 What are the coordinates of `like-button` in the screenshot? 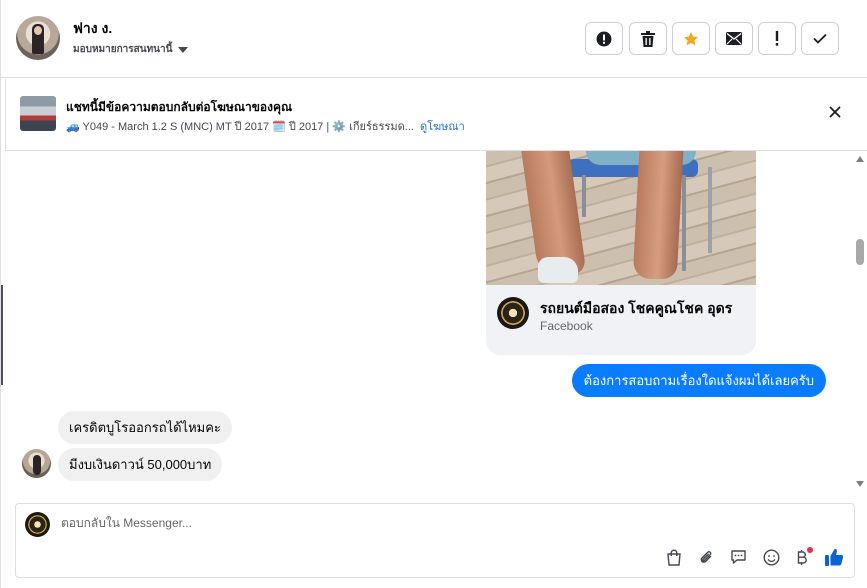 It's located at (834, 557).